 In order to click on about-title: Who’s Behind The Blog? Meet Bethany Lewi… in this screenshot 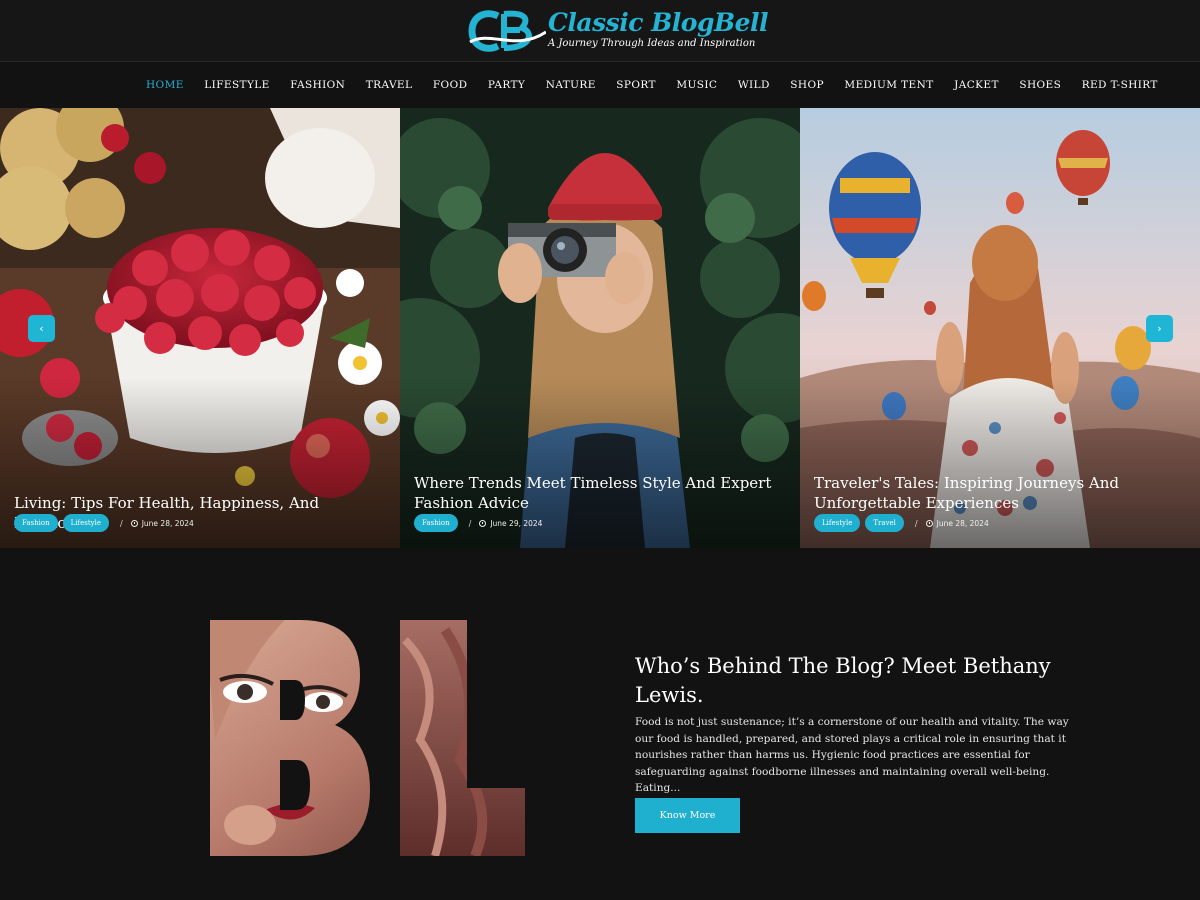, I will do `click(843, 680)`.